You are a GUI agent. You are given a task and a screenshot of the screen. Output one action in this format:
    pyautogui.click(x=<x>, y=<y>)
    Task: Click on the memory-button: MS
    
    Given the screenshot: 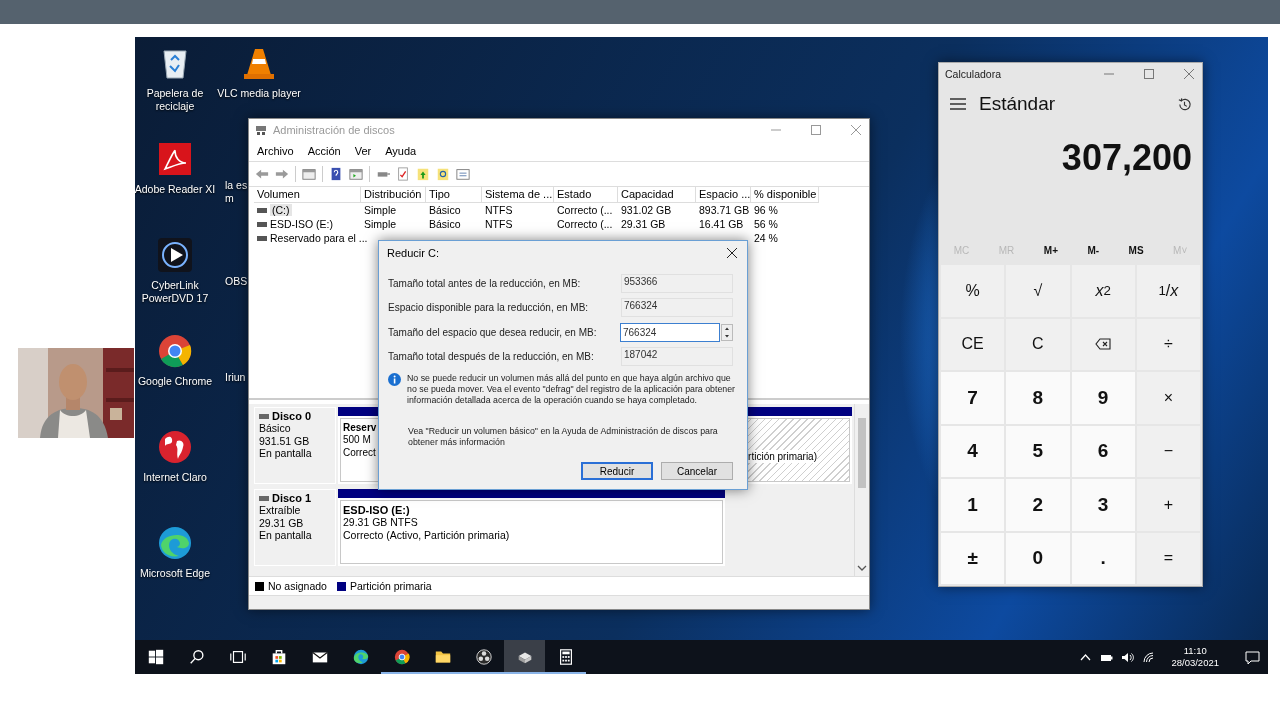 What is the action you would take?
    pyautogui.click(x=1136, y=250)
    